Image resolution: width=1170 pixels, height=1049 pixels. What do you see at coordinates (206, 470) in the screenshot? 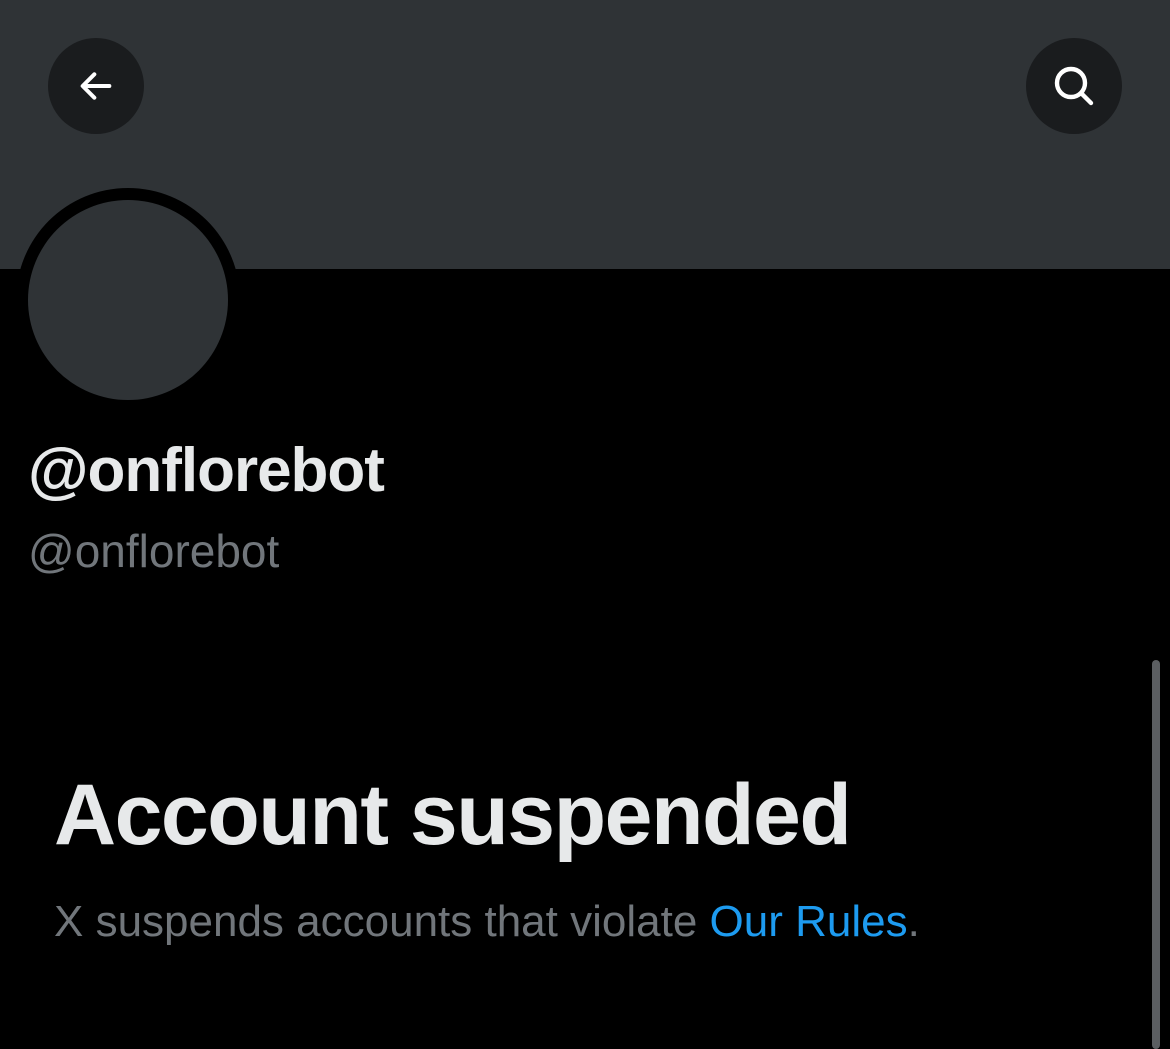
I see `profile-display-name: @onflorebot` at bounding box center [206, 470].